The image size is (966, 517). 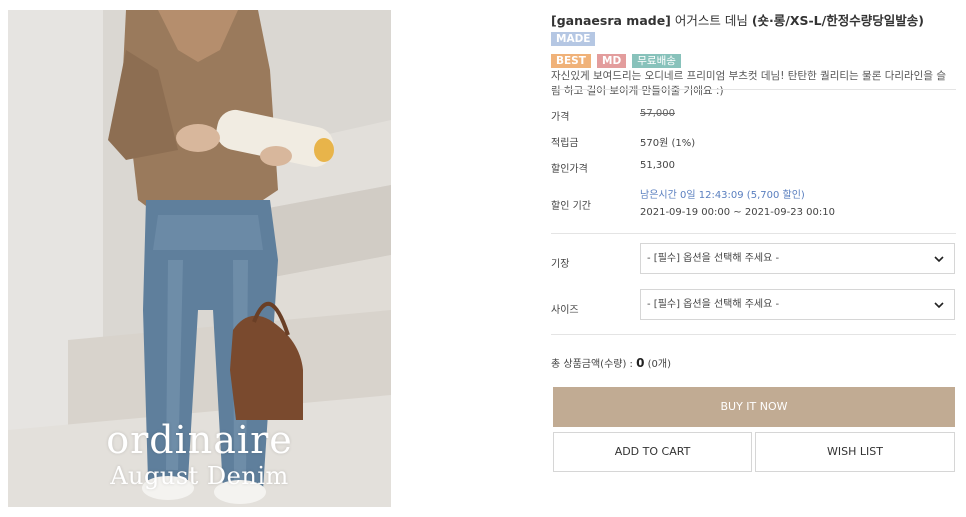 I want to click on size-label: 사이즈, so click(x=565, y=310).